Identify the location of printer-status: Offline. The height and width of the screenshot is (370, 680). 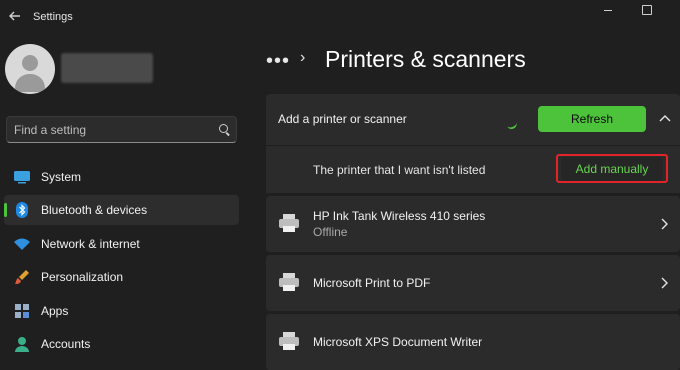
(330, 232).